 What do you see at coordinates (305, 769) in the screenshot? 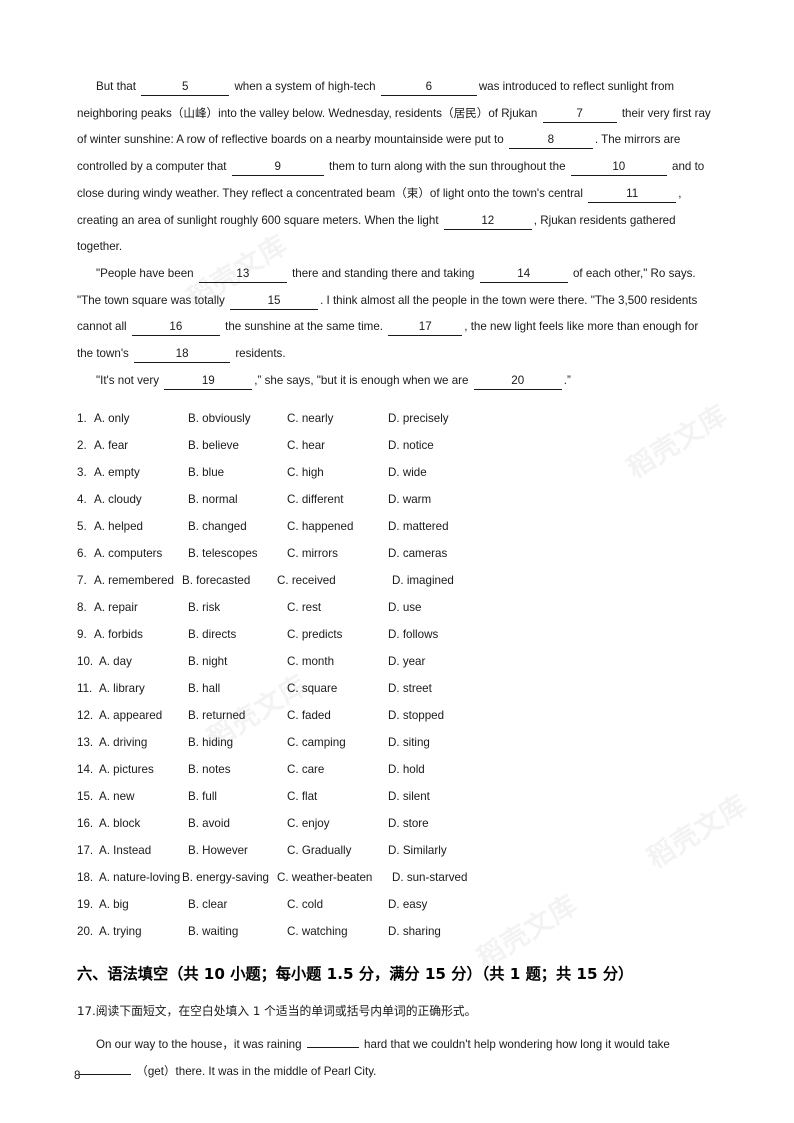
I see `option-choice-c: C. care` at bounding box center [305, 769].